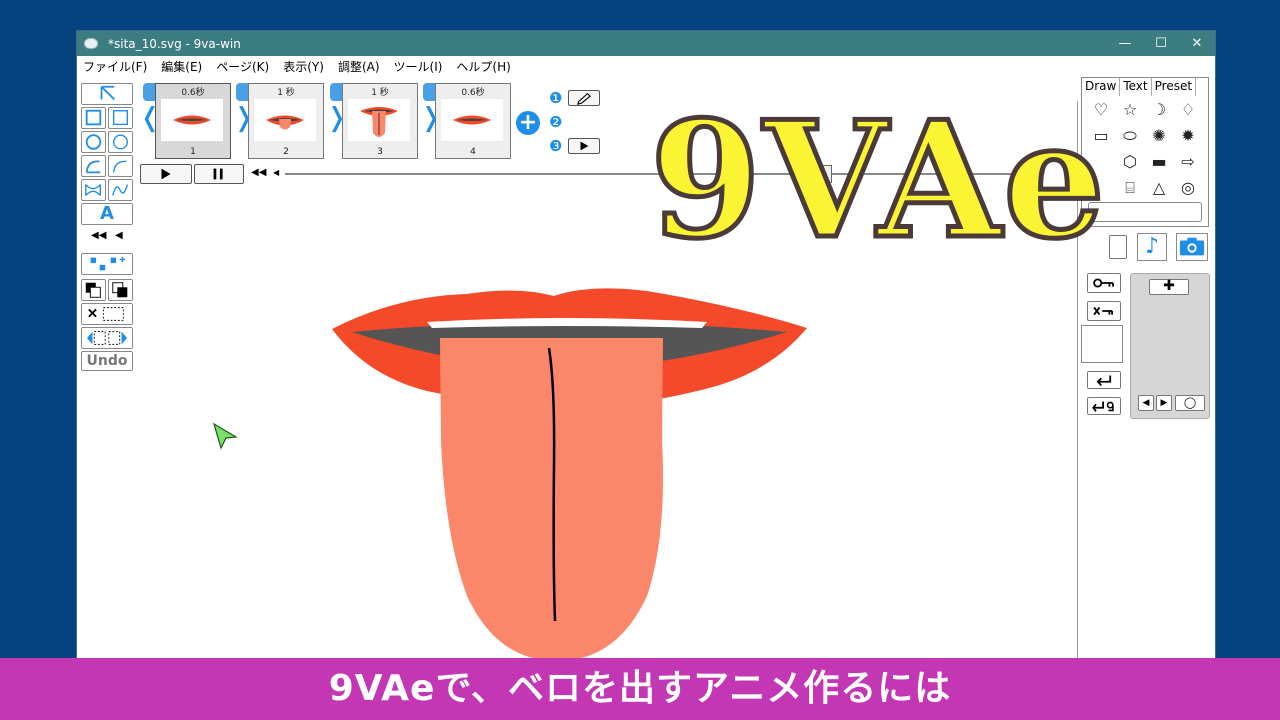  I want to click on wave-tool-button, so click(120, 190).